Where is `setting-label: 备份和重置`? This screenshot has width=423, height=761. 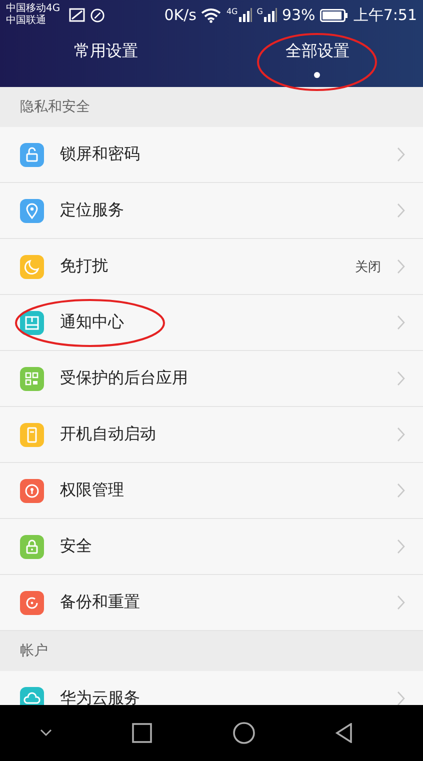
setting-label: 备份和重置 is located at coordinates (100, 602).